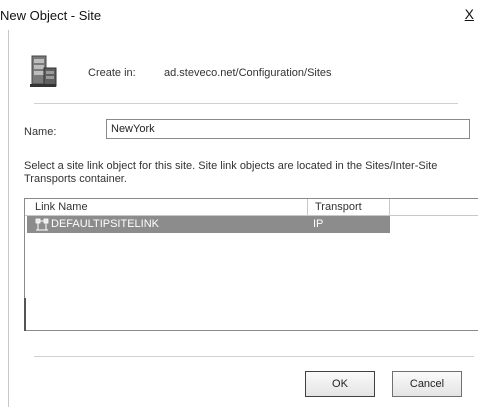 This screenshot has height=407, width=478. I want to click on name-input, so click(288, 129).